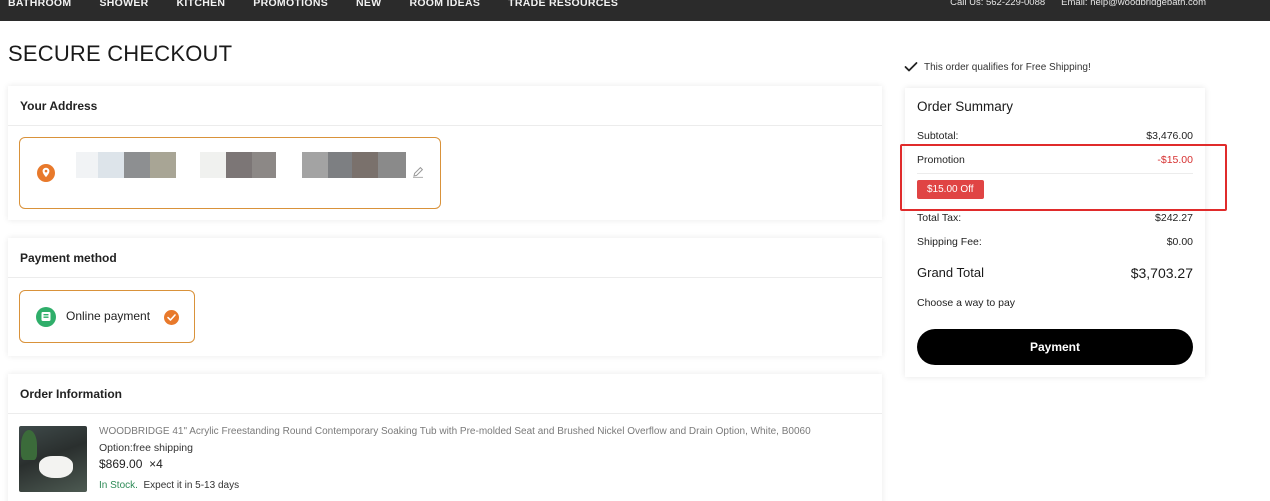 The width and height of the screenshot is (1270, 501). I want to click on product-option: Option:free shipping, so click(146, 448).